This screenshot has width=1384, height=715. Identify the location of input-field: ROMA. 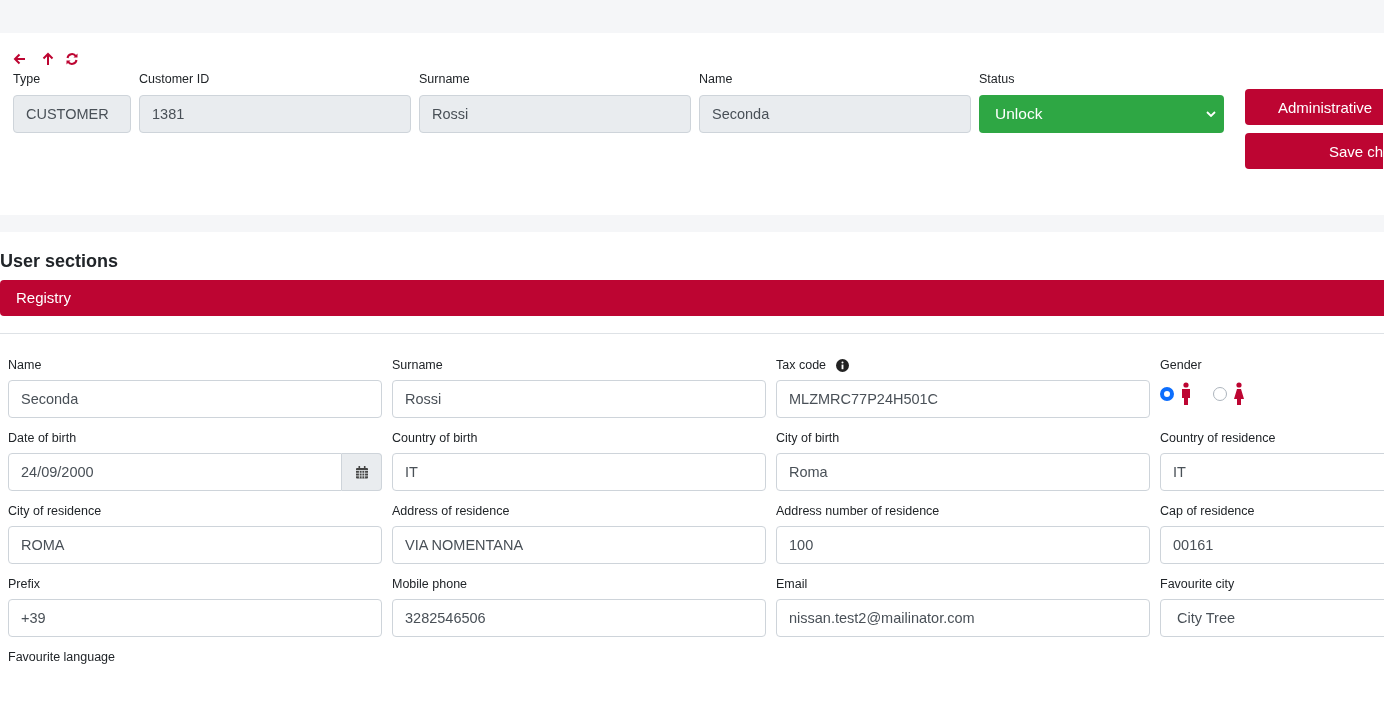
(195, 545).